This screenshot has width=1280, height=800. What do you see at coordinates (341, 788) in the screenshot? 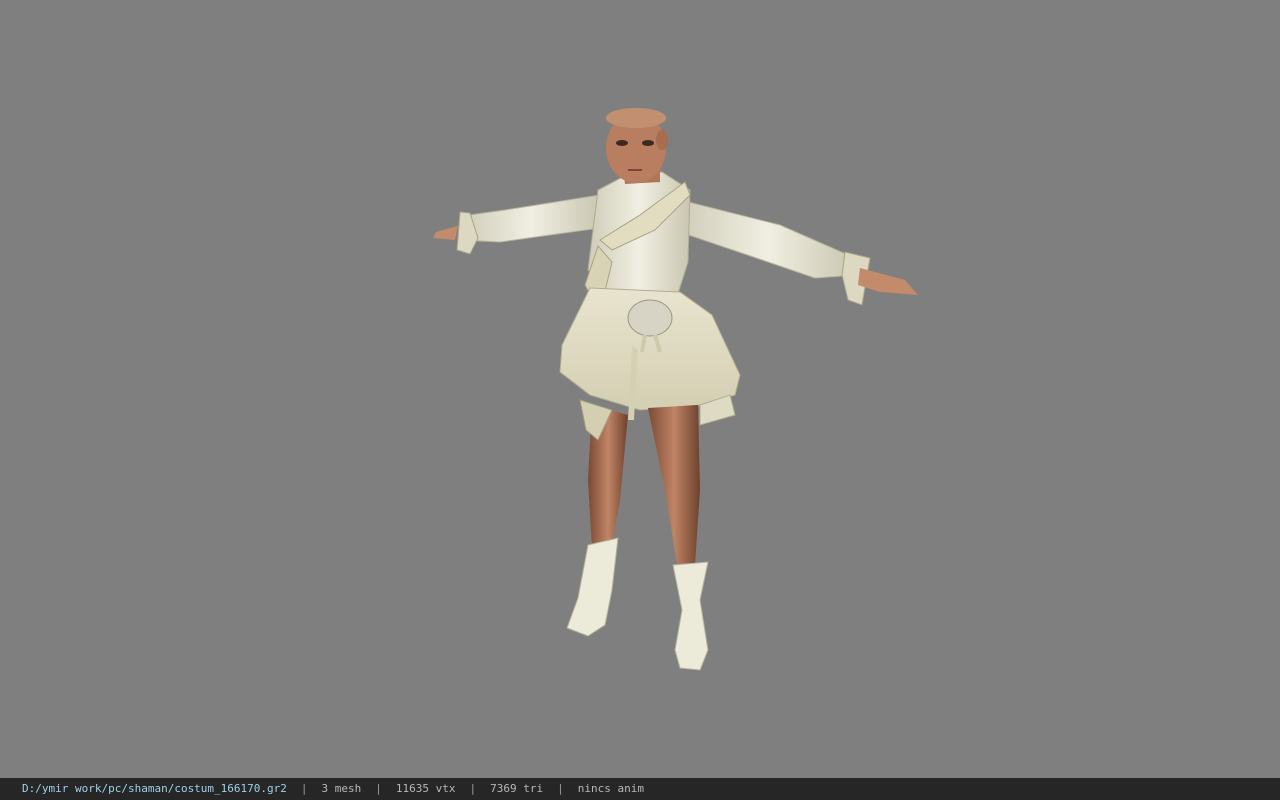
I see `mesh-count: 3 mesh` at bounding box center [341, 788].